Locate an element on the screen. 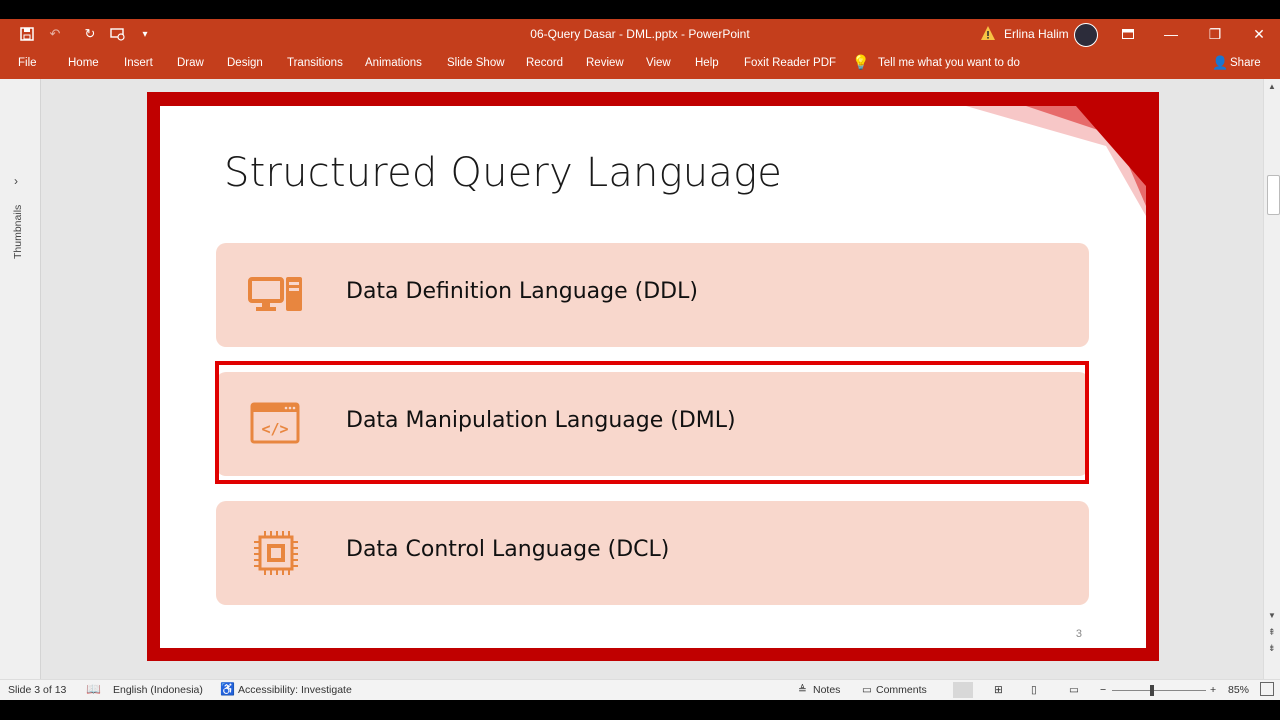 The height and width of the screenshot is (720, 1280). slide-counter: Slide 3 of 13 is located at coordinates (37, 690).